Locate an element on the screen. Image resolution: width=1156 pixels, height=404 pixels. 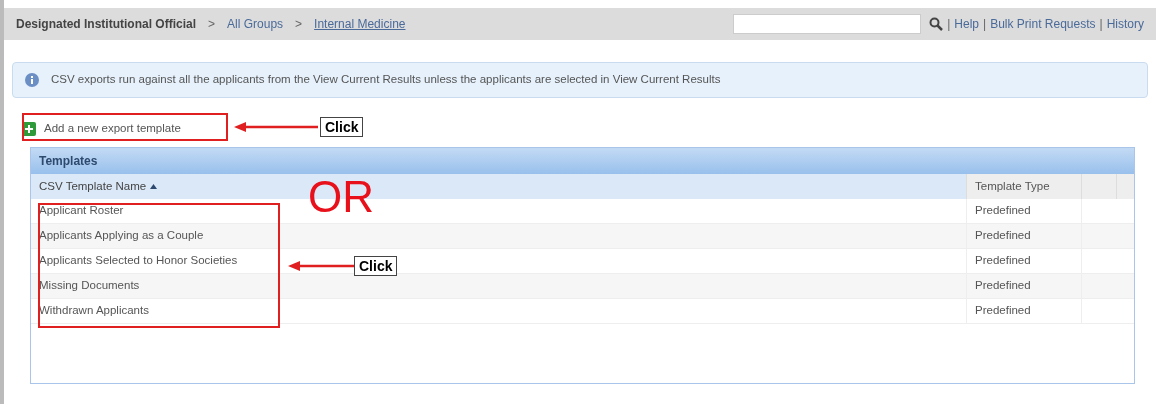
search-field is located at coordinates (827, 24).